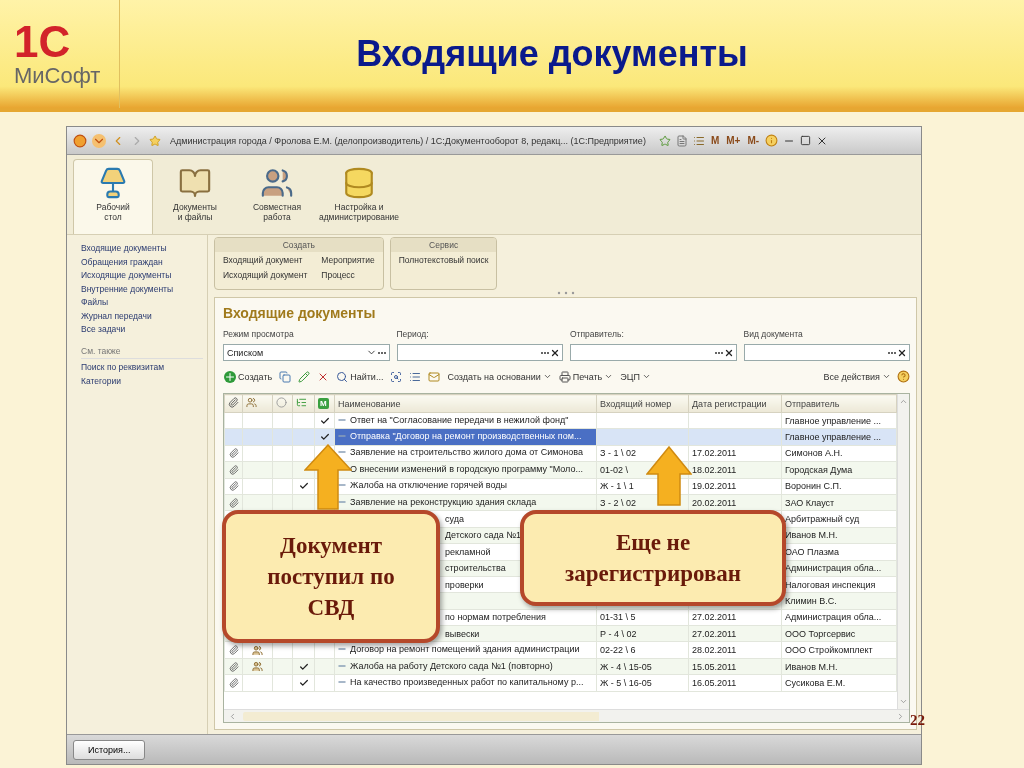  Describe the element at coordinates (857, 376) in the screenshot. I see `all-actions-button: Все действия` at that location.